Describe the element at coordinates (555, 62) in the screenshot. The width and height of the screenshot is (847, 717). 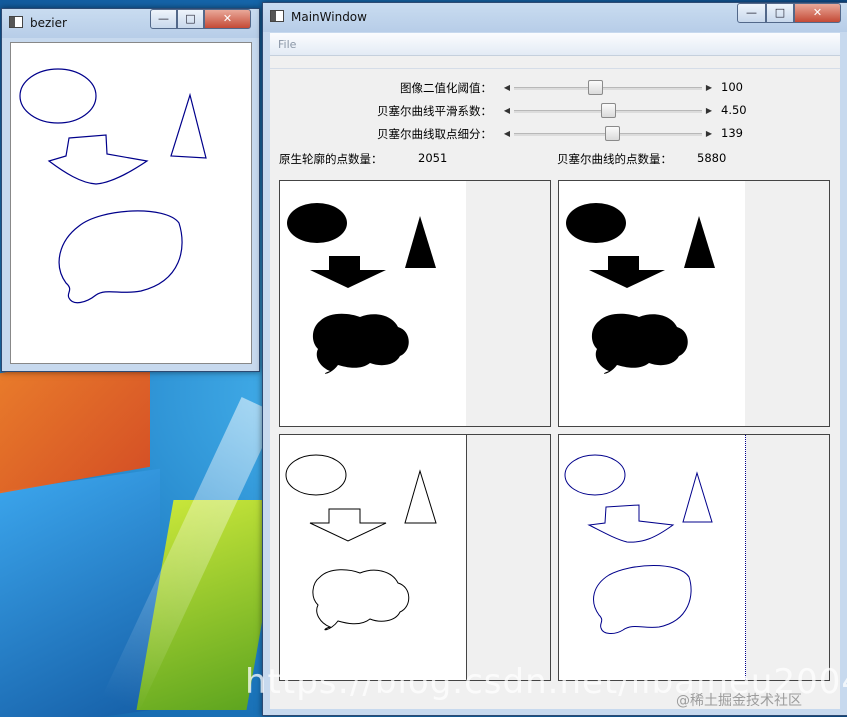
I see `toolbar-strip` at that location.